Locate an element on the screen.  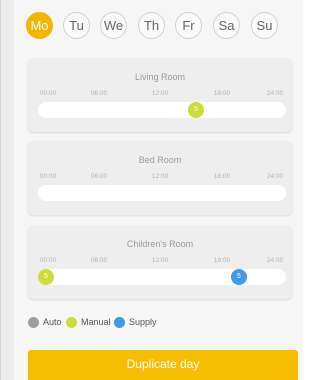
room-title: Living Room is located at coordinates (160, 77).